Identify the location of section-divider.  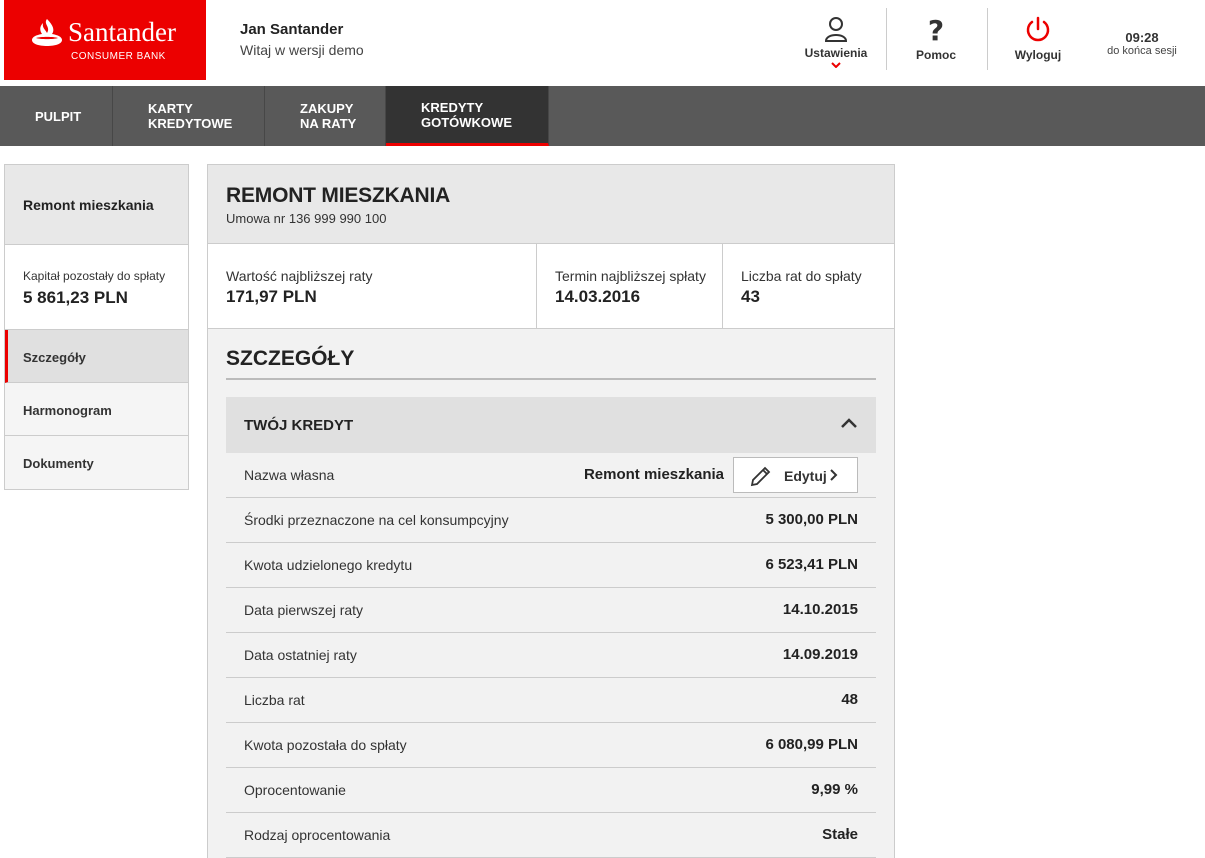
(551, 379).